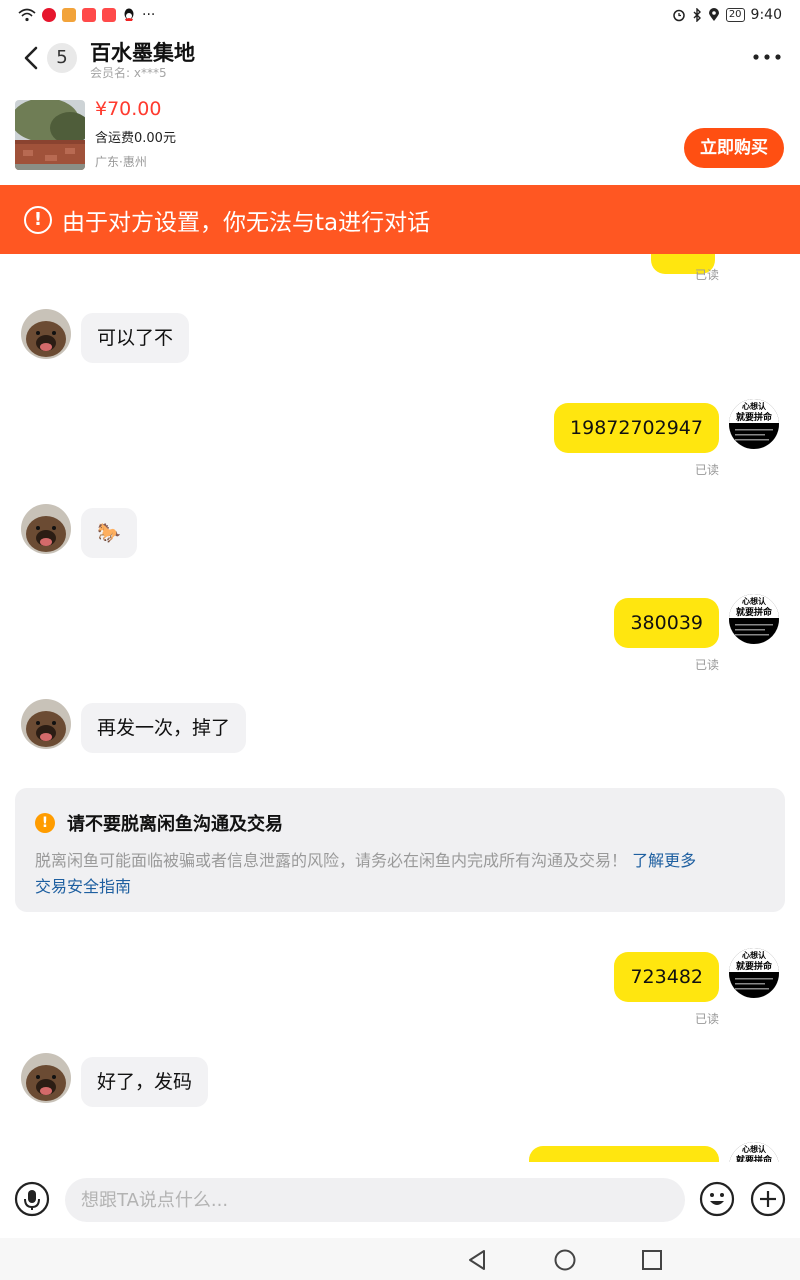 Image resolution: width=800 pixels, height=1280 pixels. I want to click on buy-now-button: 立即购买, so click(734, 148).